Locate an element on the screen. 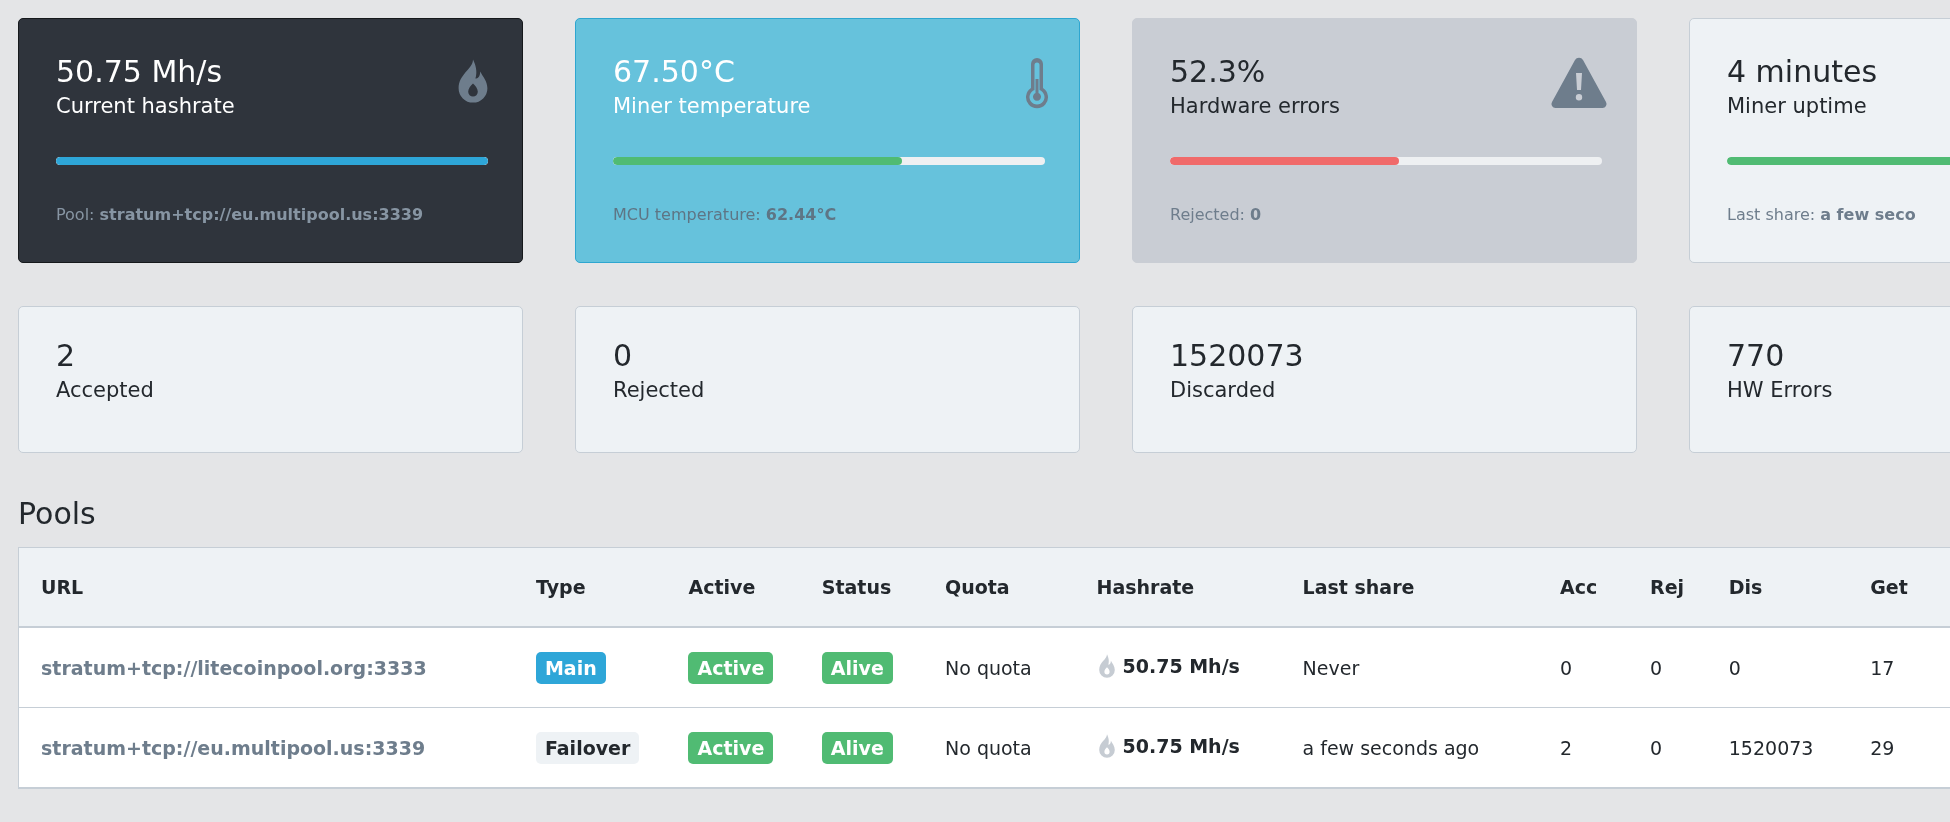 The width and height of the screenshot is (1950, 822). column-header: Last share is located at coordinates (1409, 587).